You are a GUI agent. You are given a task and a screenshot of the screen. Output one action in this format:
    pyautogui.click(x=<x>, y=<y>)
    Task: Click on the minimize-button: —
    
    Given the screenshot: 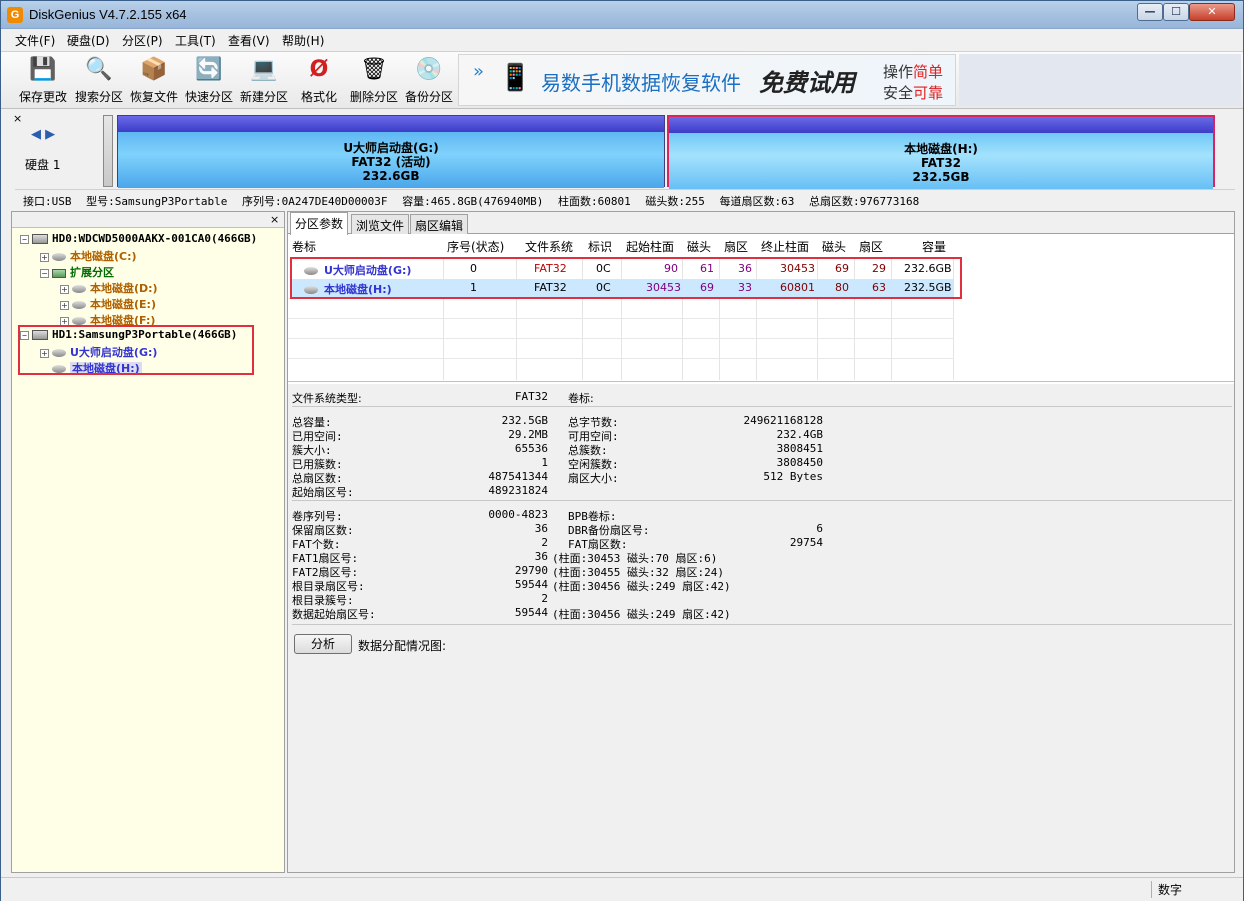 What is the action you would take?
    pyautogui.click(x=1150, y=12)
    